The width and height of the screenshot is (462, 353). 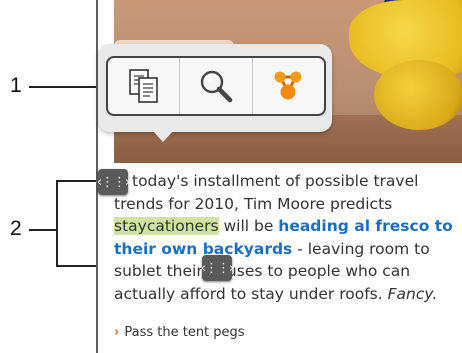 What do you see at coordinates (43, 230) in the screenshot?
I see `callout-2-line` at bounding box center [43, 230].